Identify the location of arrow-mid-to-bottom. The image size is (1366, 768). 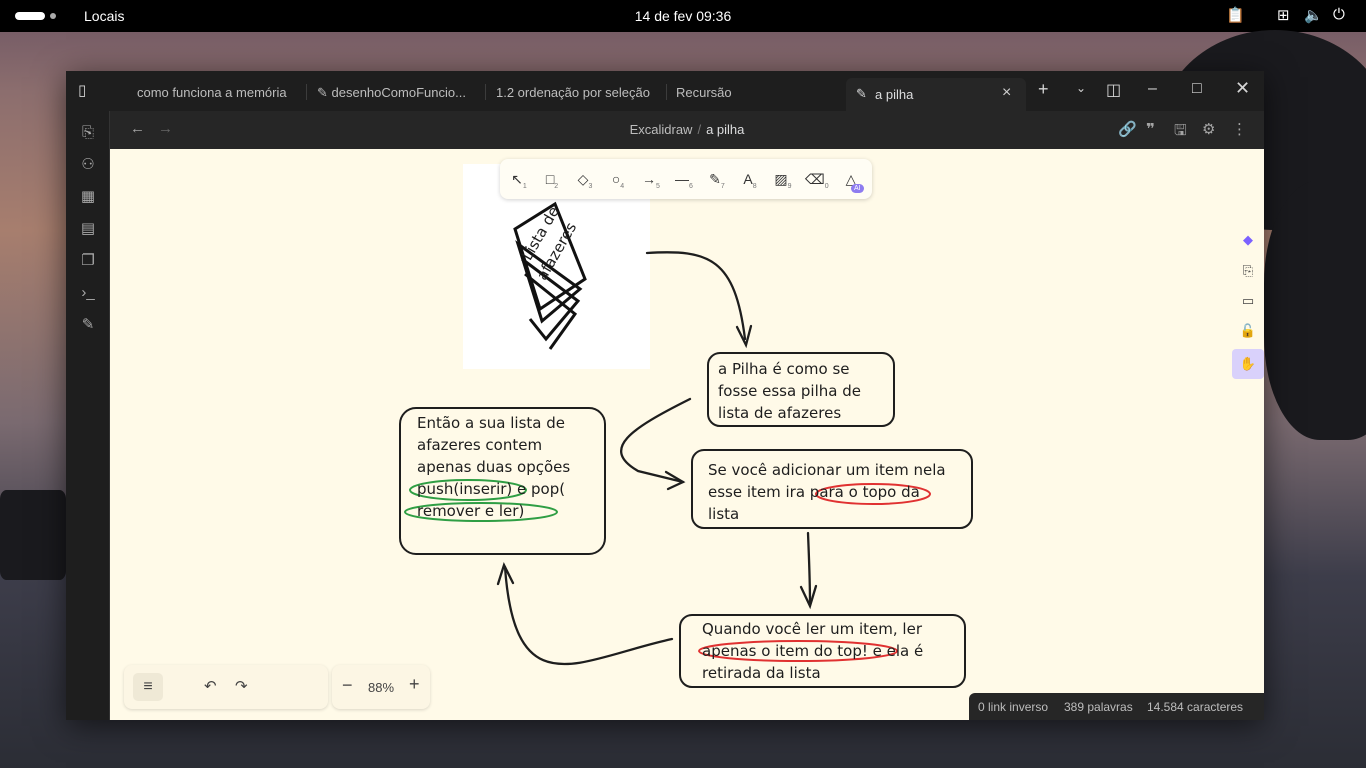
(809, 568).